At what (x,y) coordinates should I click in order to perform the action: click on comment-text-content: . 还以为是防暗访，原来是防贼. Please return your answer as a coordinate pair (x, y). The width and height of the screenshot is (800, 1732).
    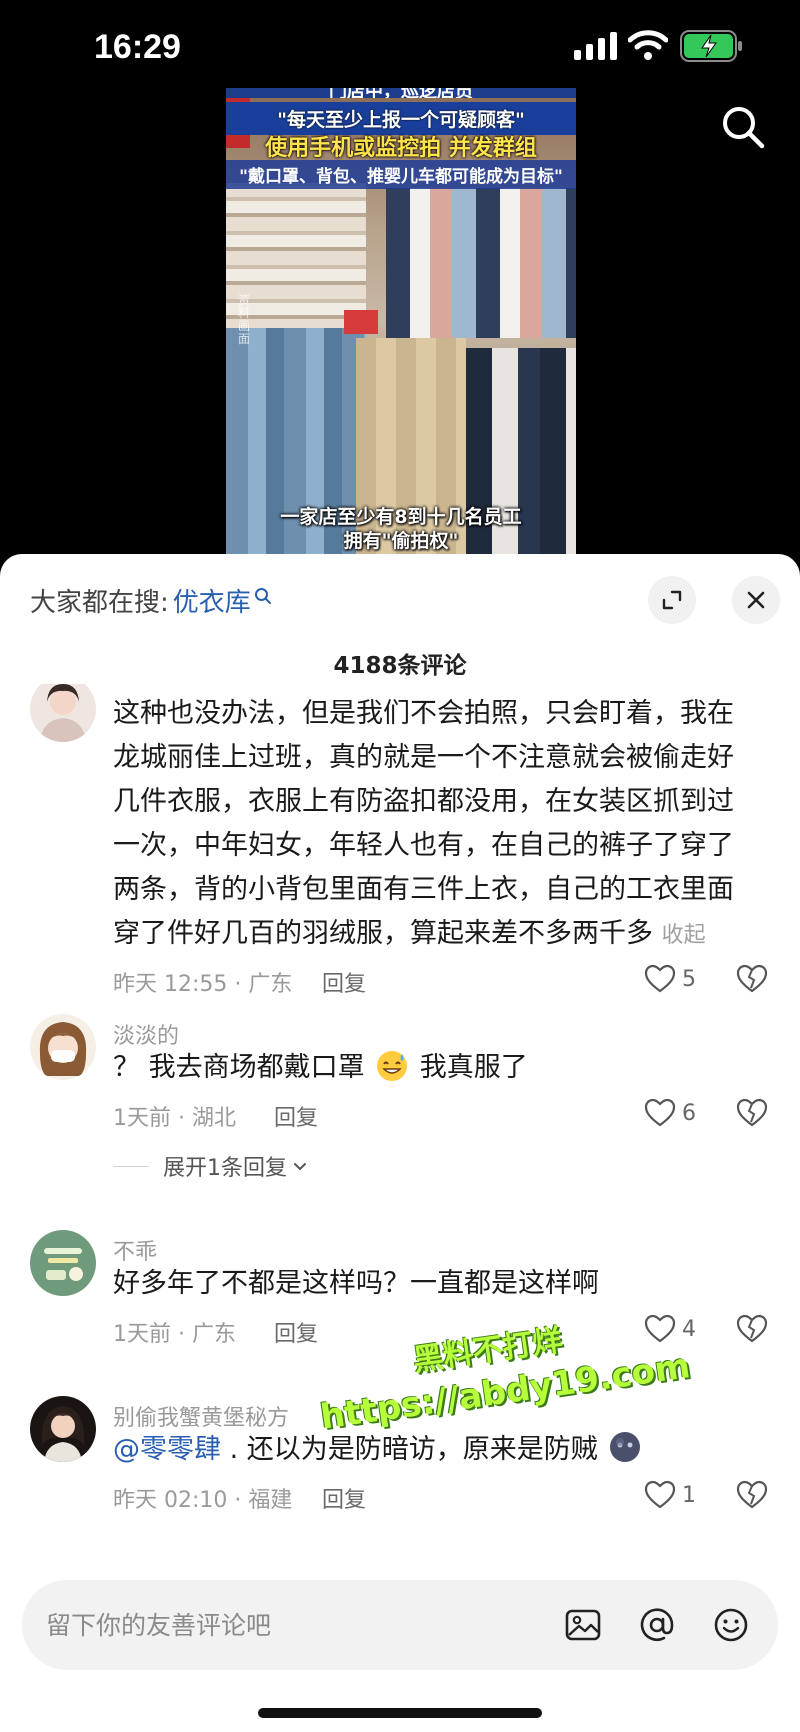
    Looking at the image, I should click on (413, 1449).